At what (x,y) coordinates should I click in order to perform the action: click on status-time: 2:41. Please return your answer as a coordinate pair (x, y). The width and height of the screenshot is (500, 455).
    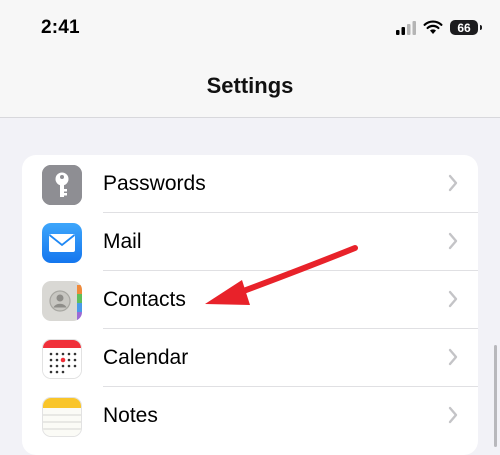
    Looking at the image, I should click on (60, 27).